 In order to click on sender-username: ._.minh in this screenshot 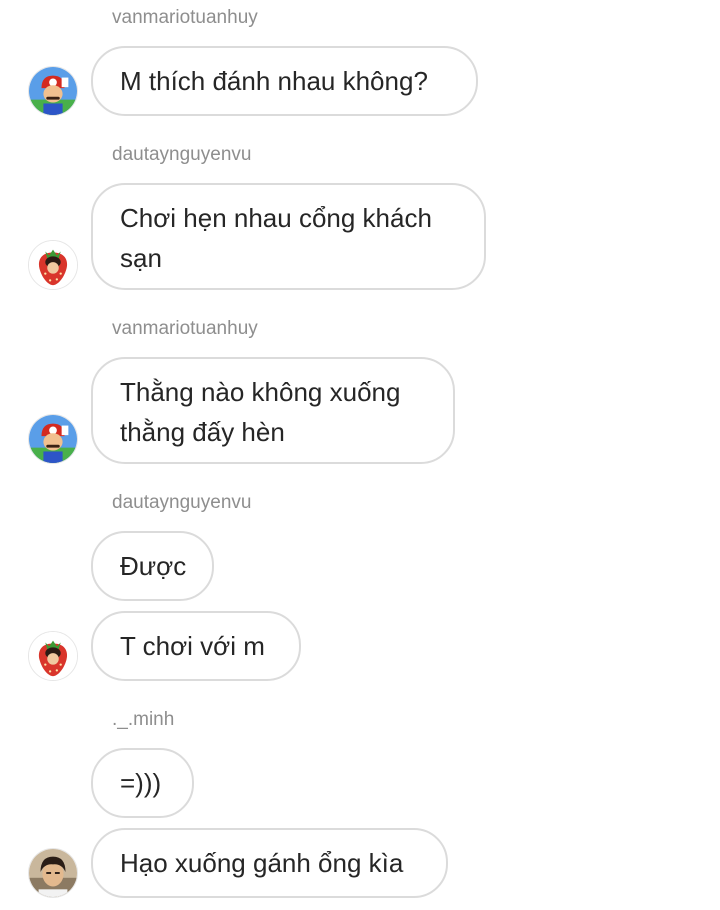, I will do `click(143, 720)`.